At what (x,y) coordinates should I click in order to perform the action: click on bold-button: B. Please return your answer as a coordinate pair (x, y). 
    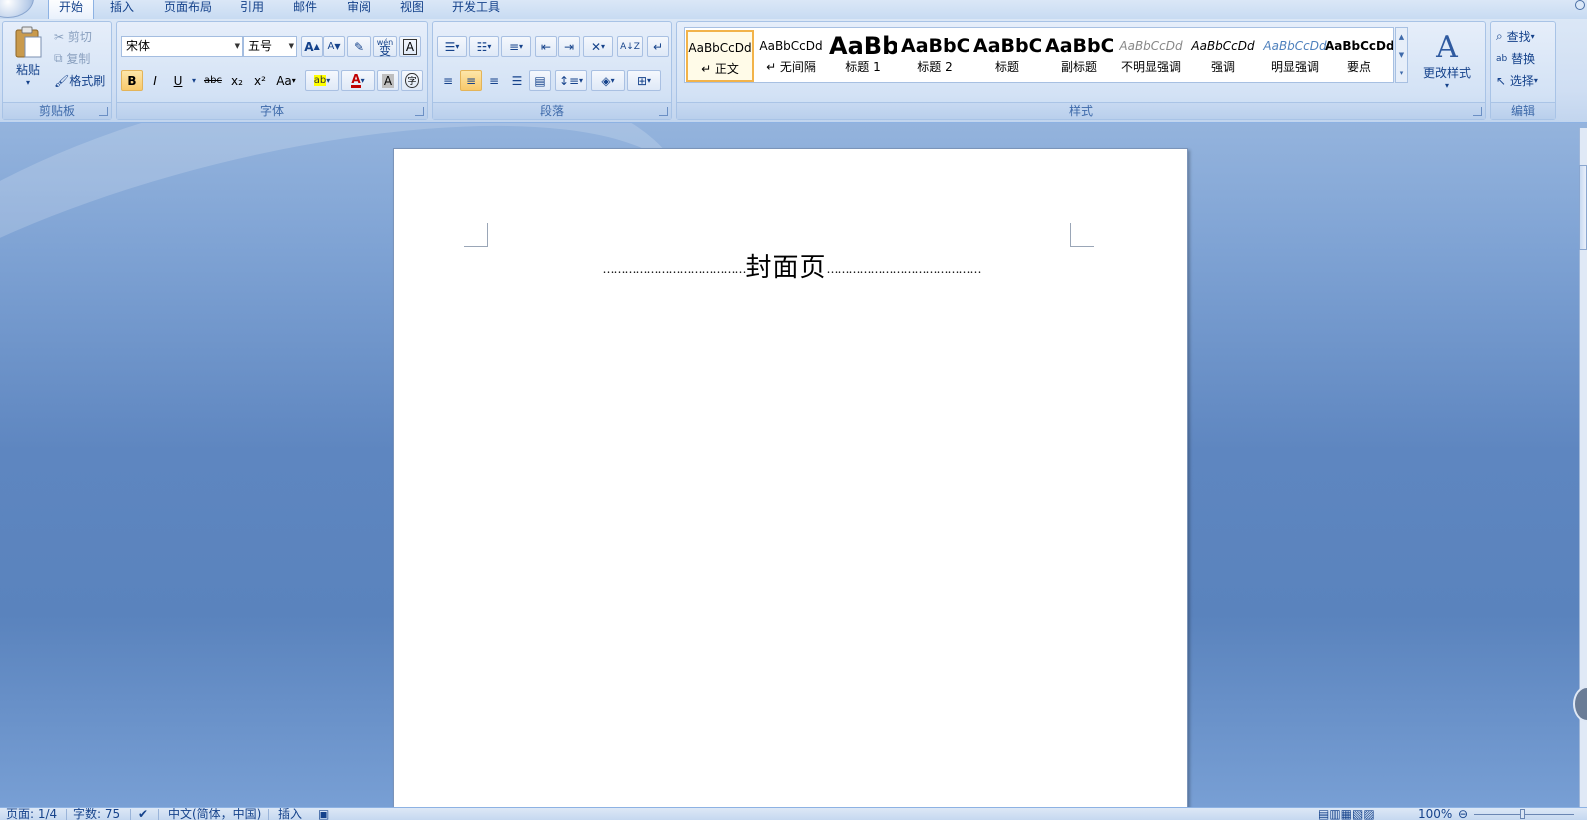
    Looking at the image, I should click on (132, 80).